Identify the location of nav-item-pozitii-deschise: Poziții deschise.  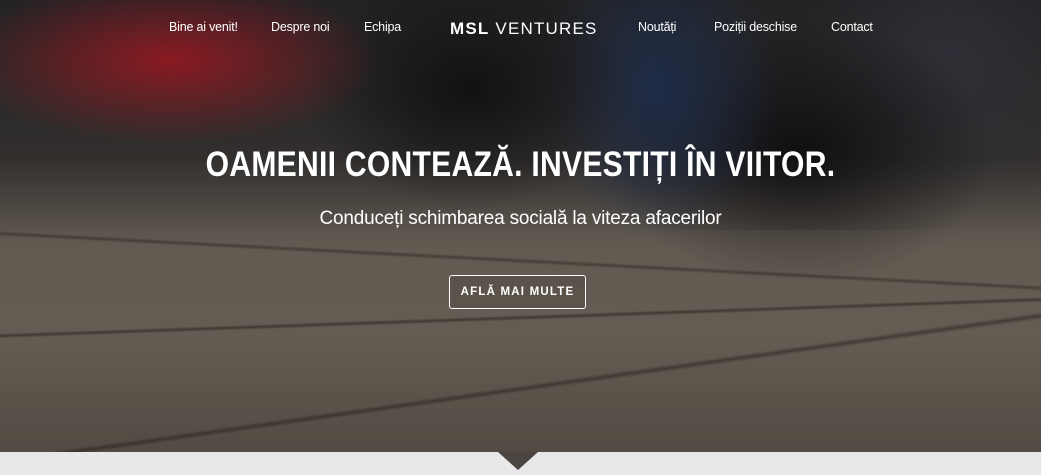
(755, 27).